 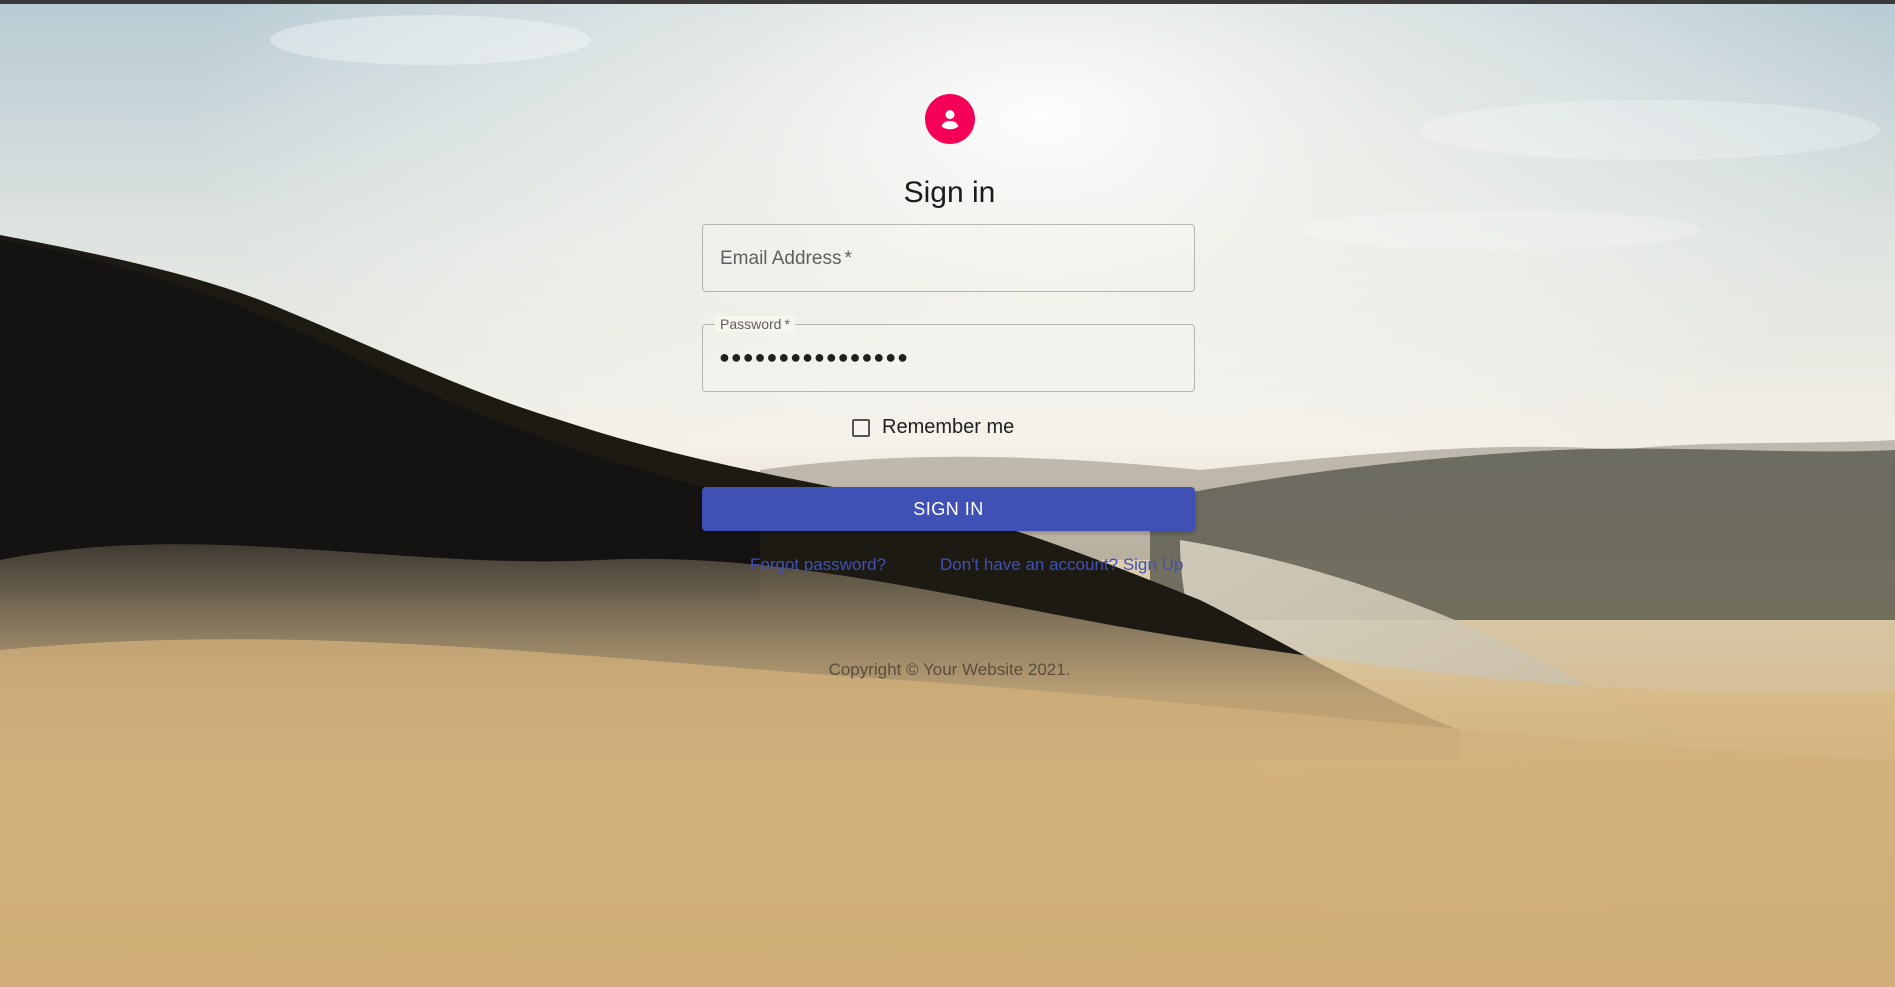 I want to click on password-field-label: Password *, so click(x=755, y=324).